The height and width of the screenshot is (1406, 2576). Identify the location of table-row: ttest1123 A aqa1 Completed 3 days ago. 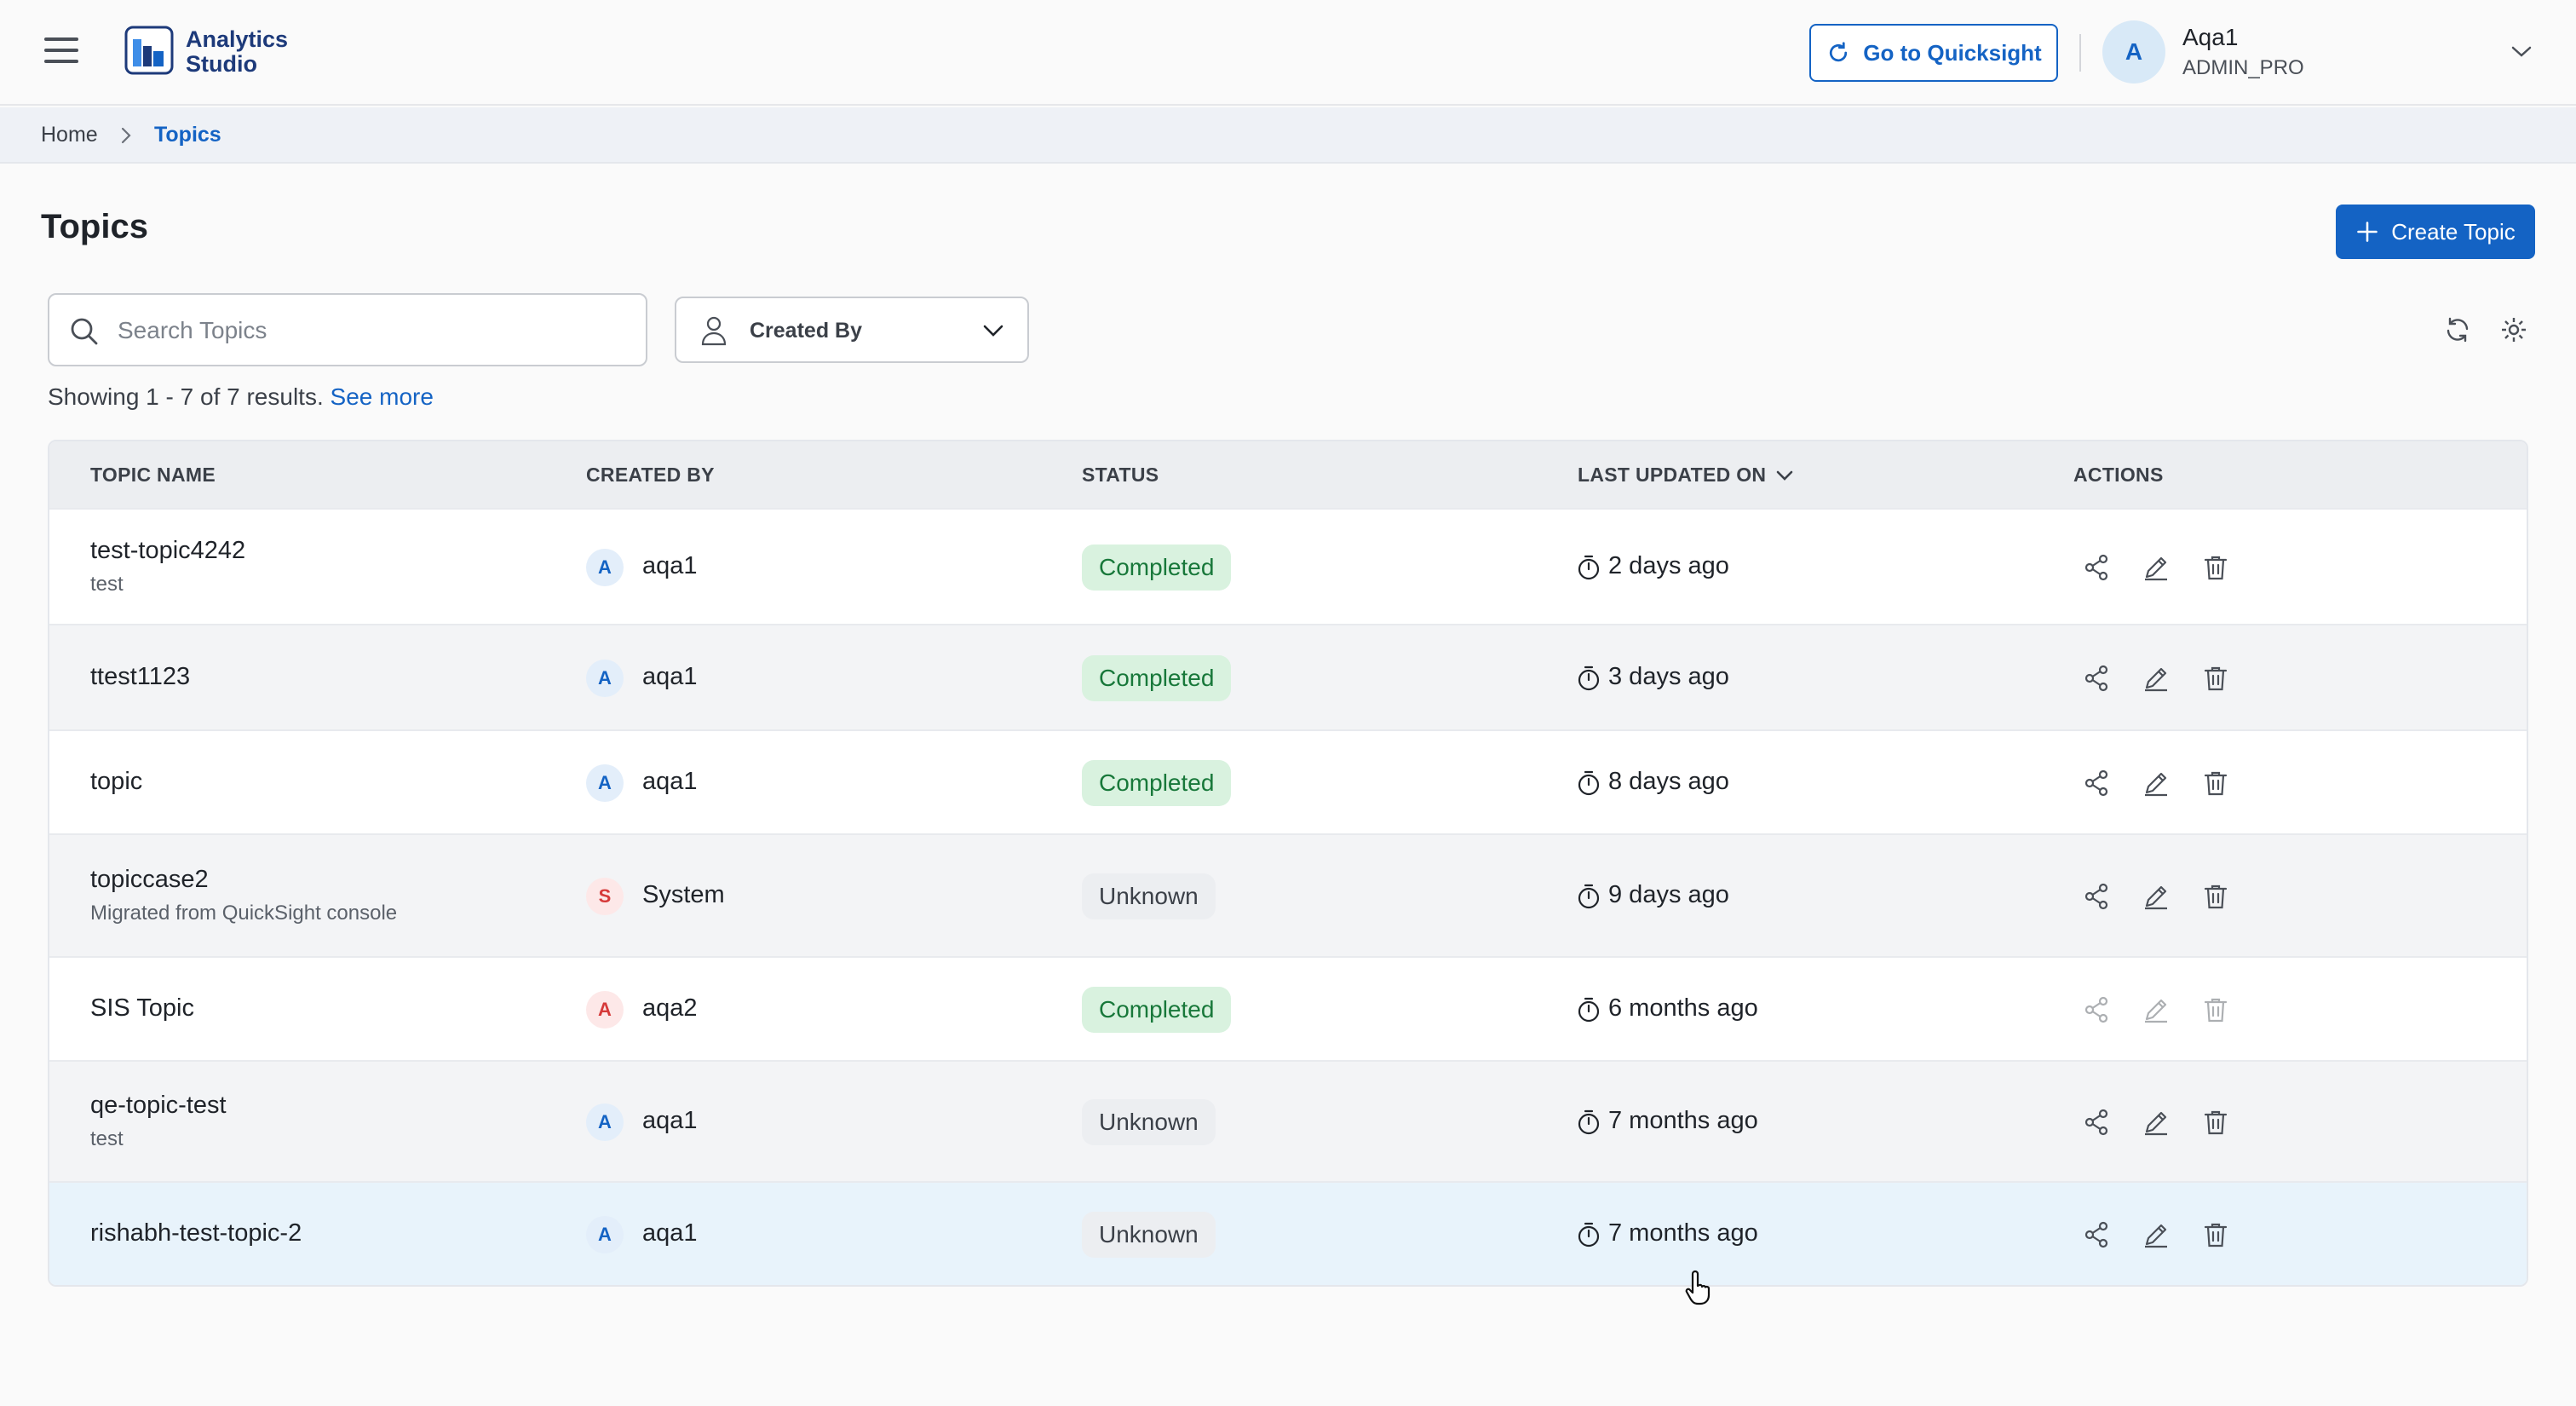
(1288, 676).